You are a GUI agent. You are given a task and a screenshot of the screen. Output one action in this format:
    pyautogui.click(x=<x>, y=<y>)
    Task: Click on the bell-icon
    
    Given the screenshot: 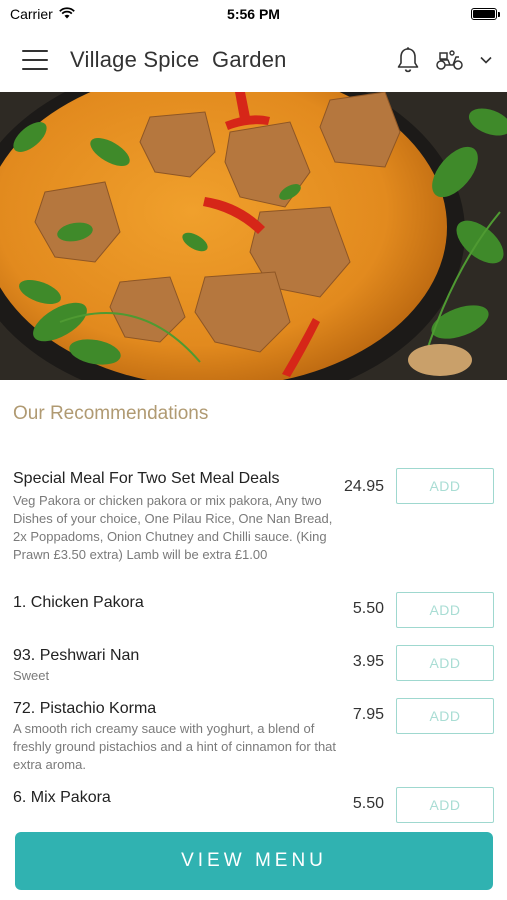 What is the action you would take?
    pyautogui.click(x=408, y=60)
    